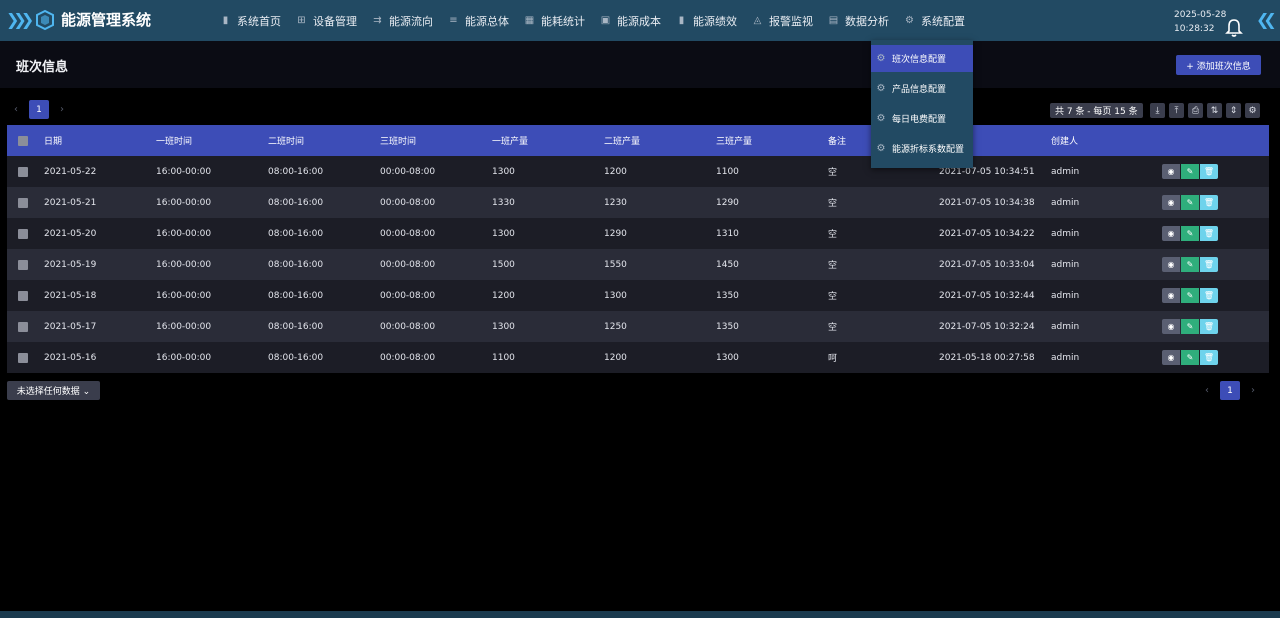 This screenshot has height=618, width=1280. I want to click on nav-item-0: ▮ 系统首页, so click(250, 21).